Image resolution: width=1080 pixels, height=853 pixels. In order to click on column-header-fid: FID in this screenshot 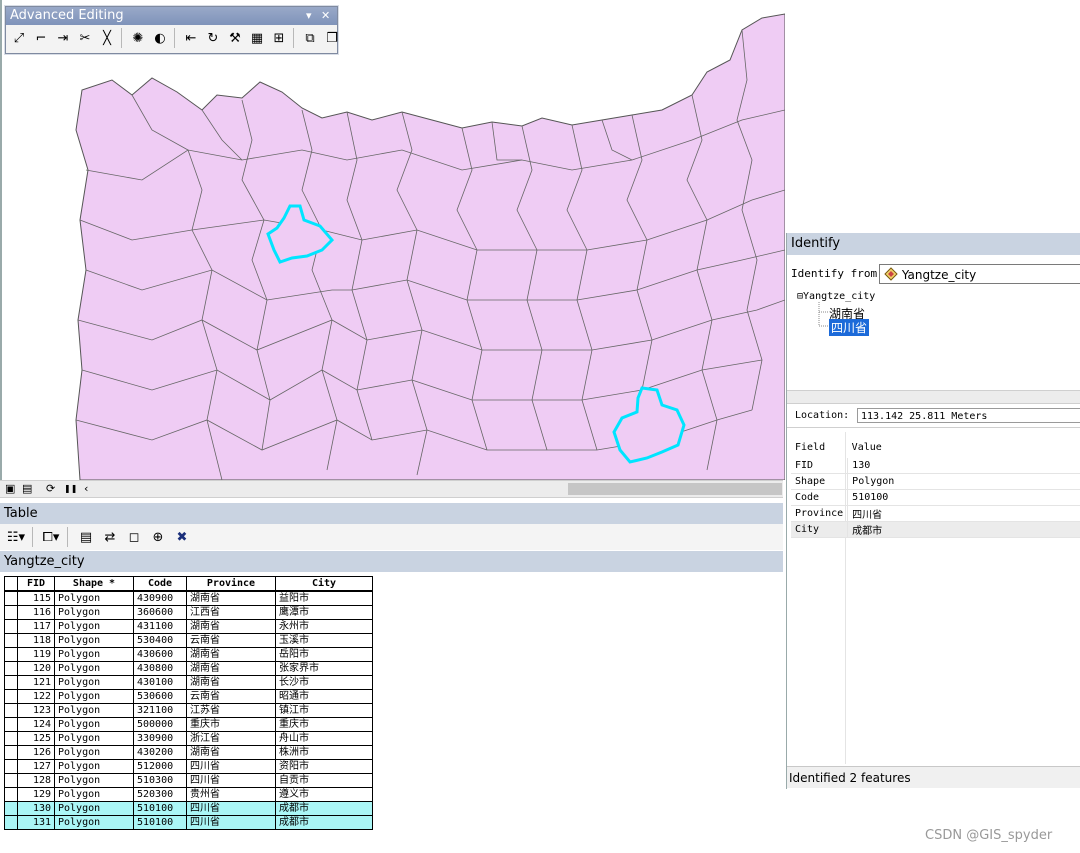, I will do `click(36, 584)`.